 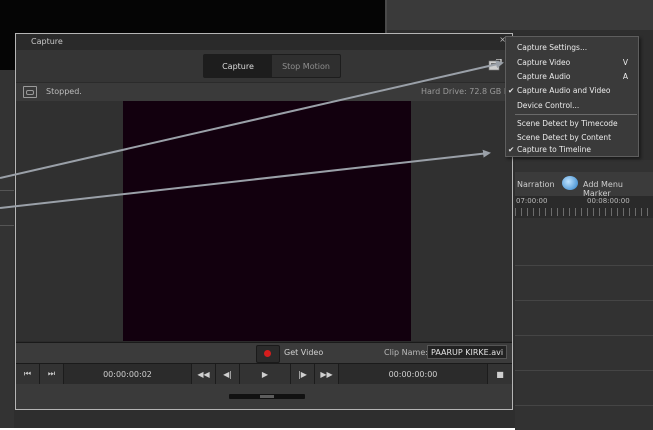 I want to click on menu-shortcut: A, so click(x=625, y=76).